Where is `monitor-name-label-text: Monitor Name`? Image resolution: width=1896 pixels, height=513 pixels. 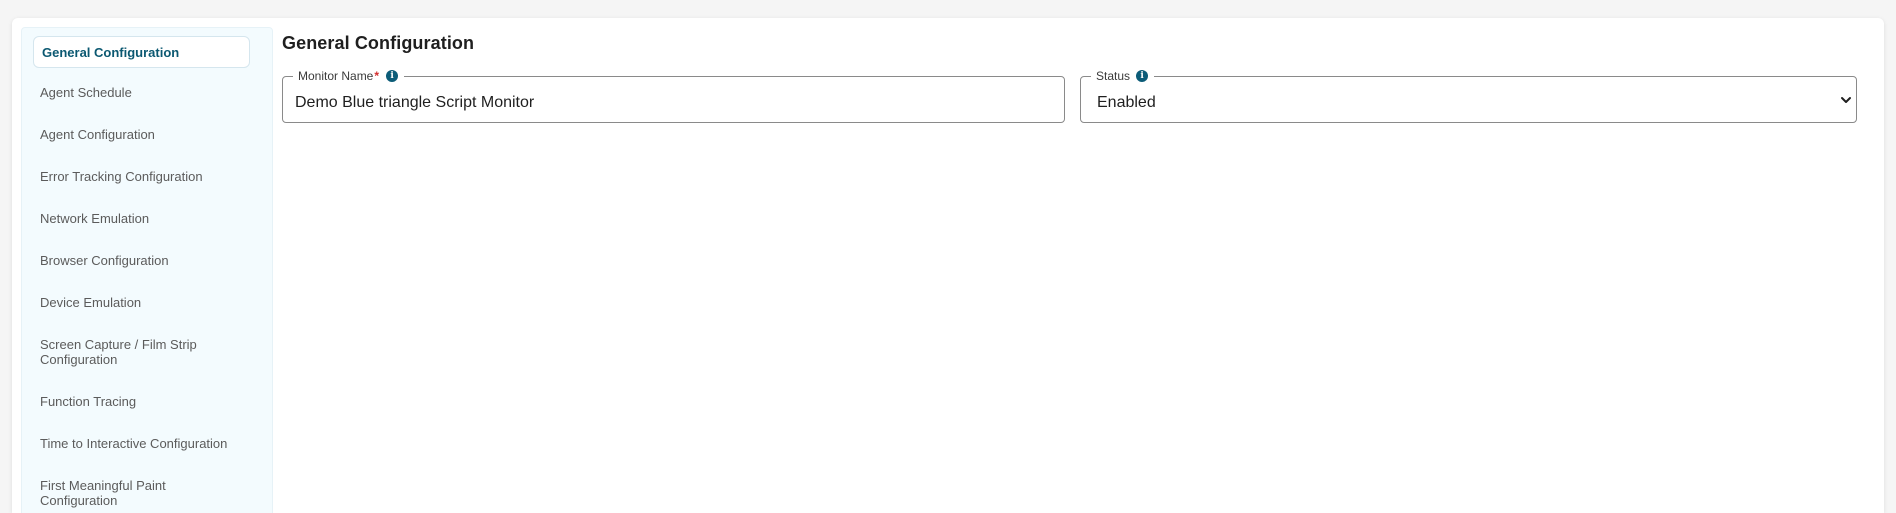 monitor-name-label-text: Monitor Name is located at coordinates (336, 76).